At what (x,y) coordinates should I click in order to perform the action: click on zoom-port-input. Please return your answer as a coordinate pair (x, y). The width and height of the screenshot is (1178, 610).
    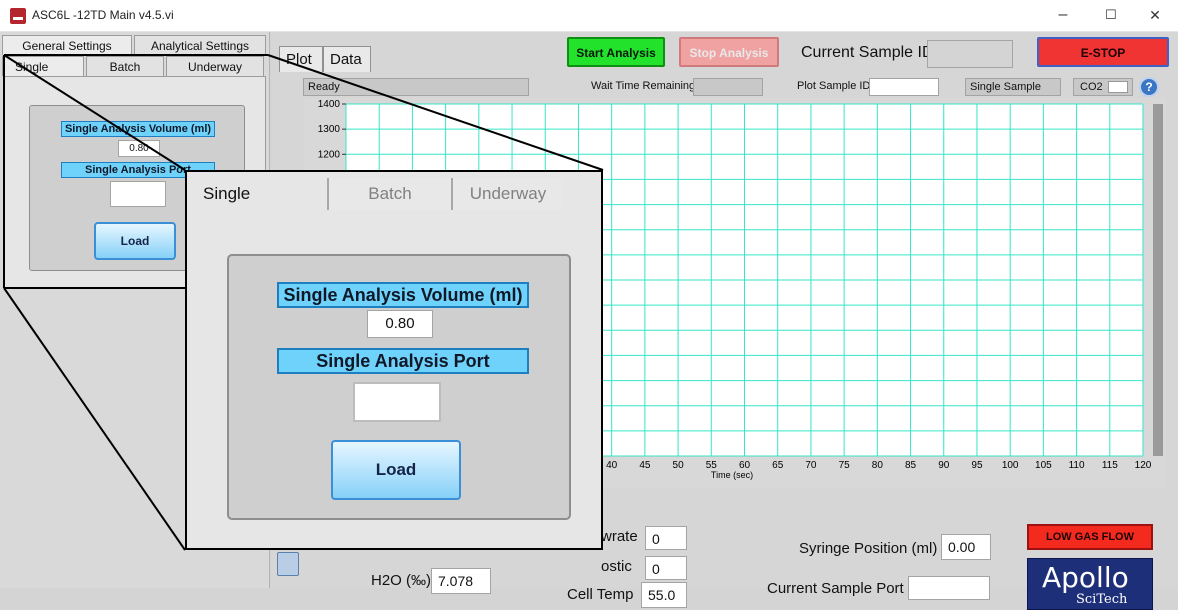
    Looking at the image, I should click on (397, 402).